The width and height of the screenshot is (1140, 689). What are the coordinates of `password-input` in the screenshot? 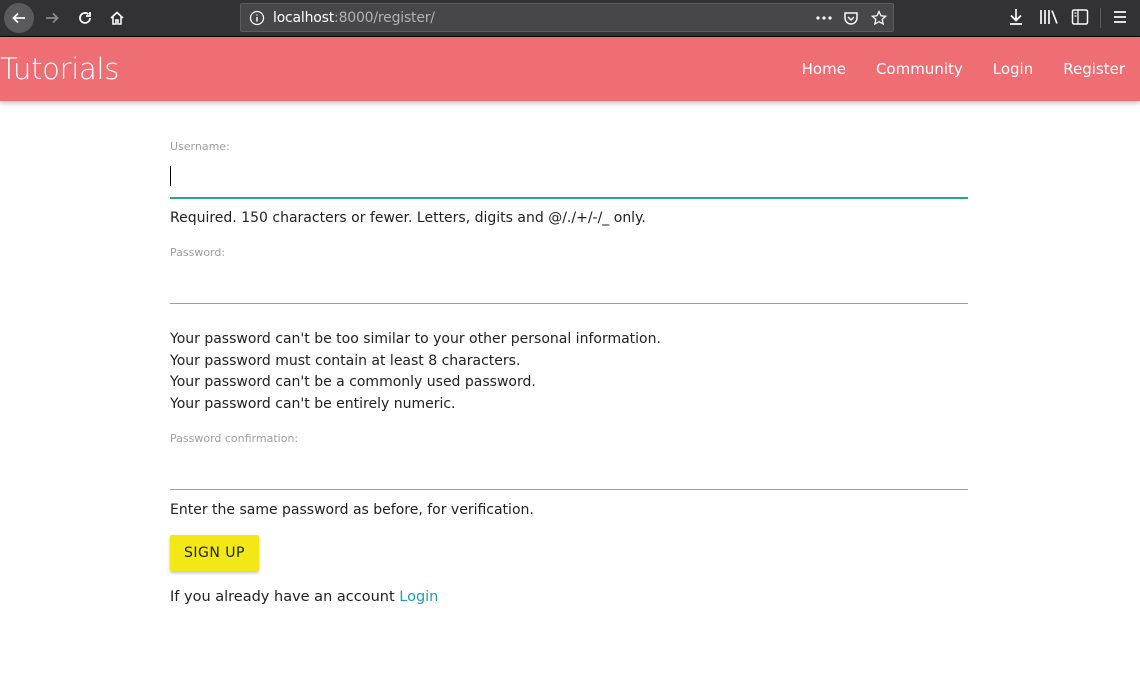 It's located at (569, 284).